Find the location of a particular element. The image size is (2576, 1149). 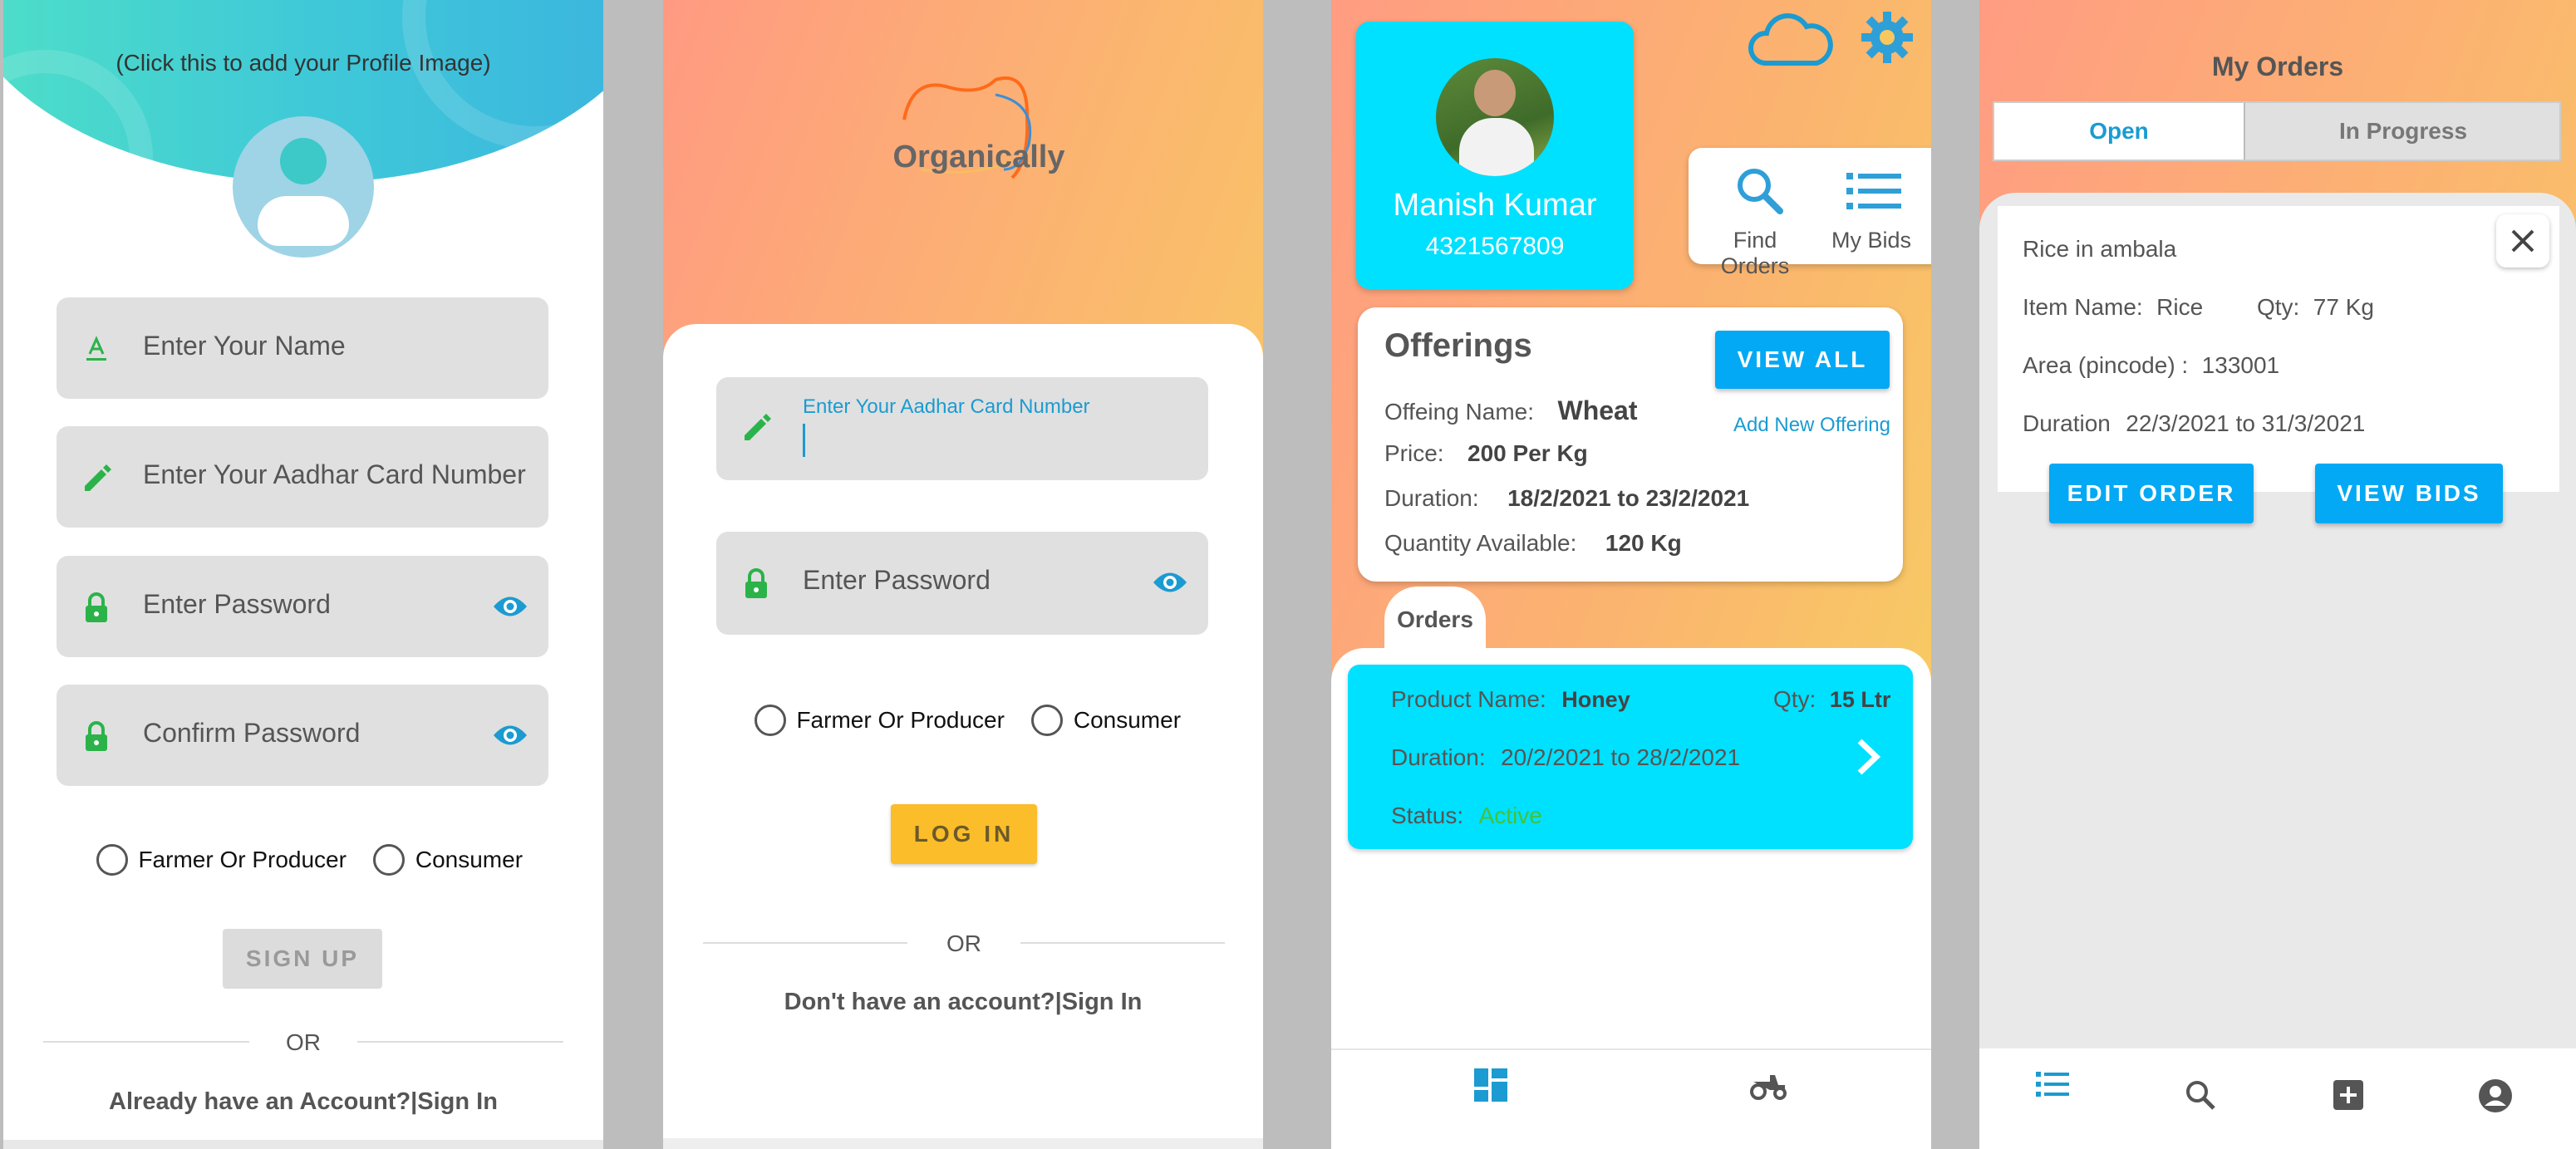

name-placeholder: Enter Your Name is located at coordinates (244, 346).